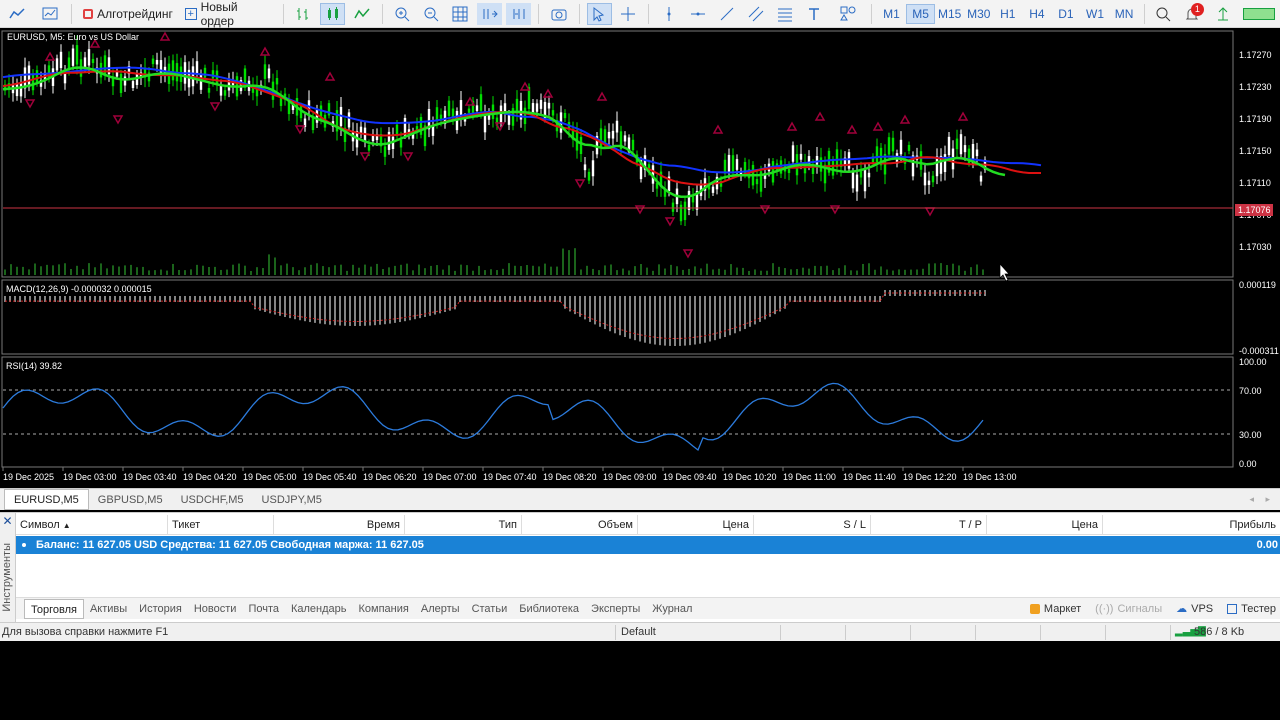 The height and width of the screenshot is (720, 1280). I want to click on vps-button: ☁ VPS, so click(1195, 609).